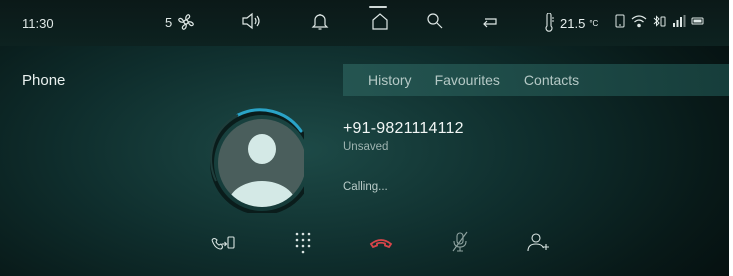  Describe the element at coordinates (44, 80) in the screenshot. I see `page-title: Phone` at that location.